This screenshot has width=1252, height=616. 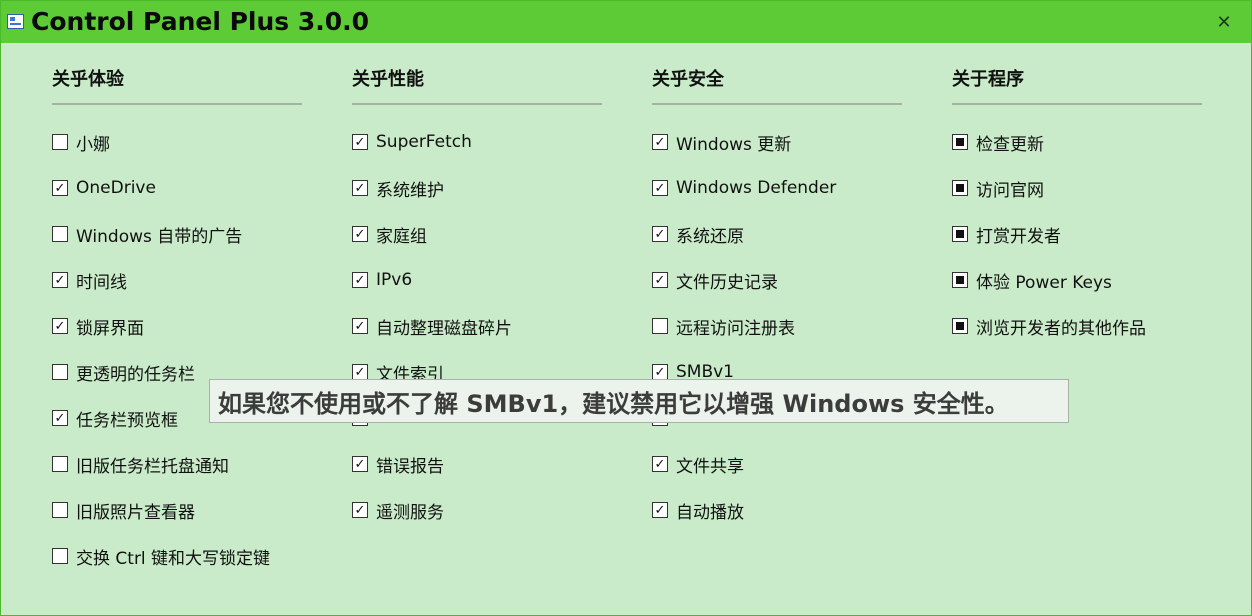 I want to click on option-label: 文件共享, so click(x=710, y=466).